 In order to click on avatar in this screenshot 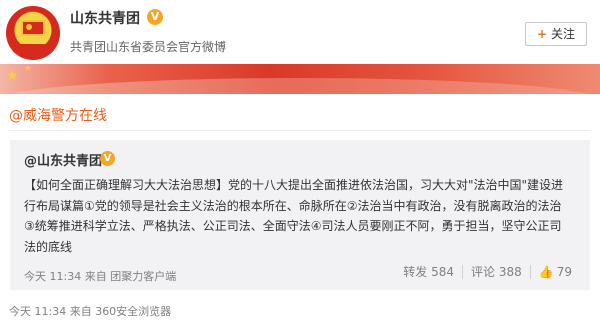, I will do `click(33, 33)`.